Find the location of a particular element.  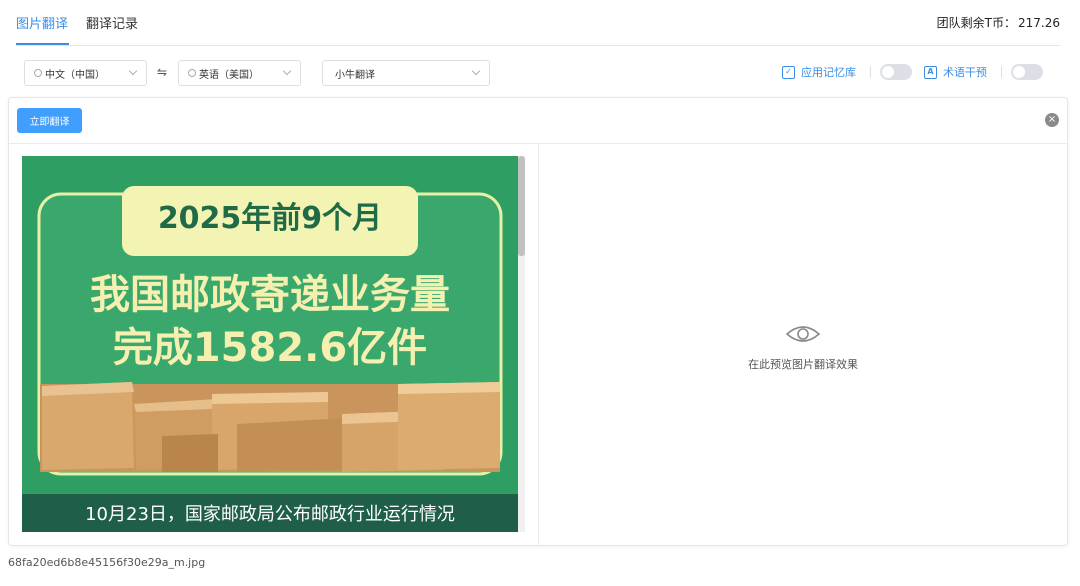

image-scrollbar is located at coordinates (521, 344).